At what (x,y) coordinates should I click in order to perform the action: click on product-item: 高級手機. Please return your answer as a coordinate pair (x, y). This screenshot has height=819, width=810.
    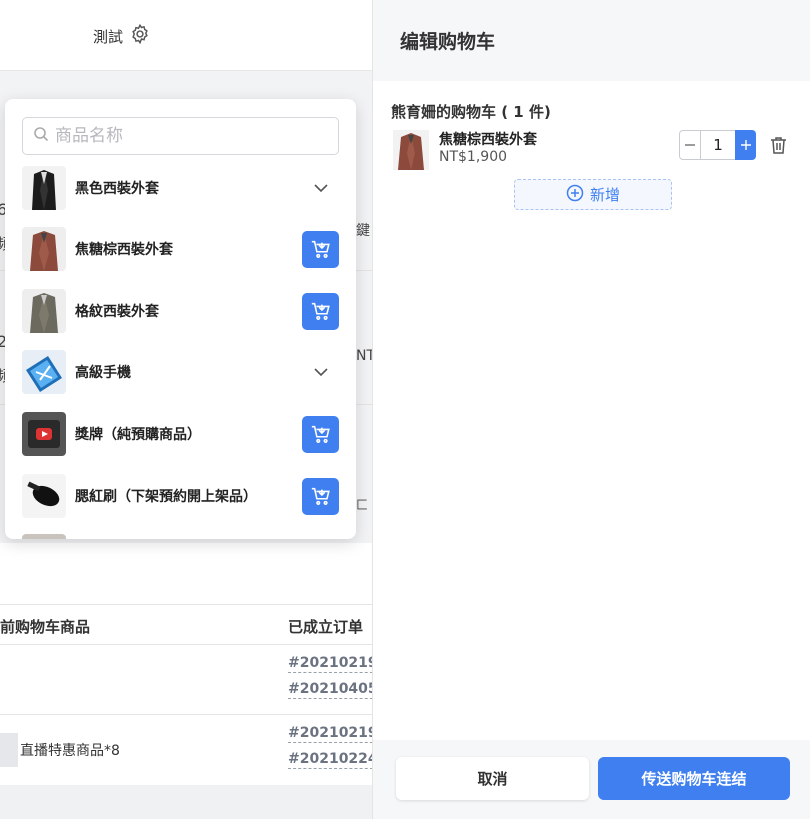
    Looking at the image, I should click on (180, 372).